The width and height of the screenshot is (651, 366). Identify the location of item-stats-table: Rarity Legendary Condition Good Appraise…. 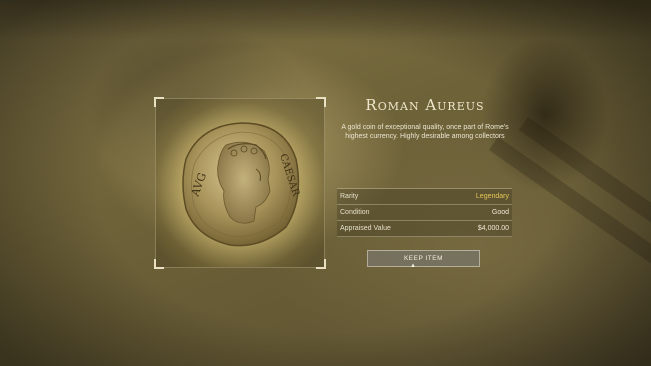
(424, 212).